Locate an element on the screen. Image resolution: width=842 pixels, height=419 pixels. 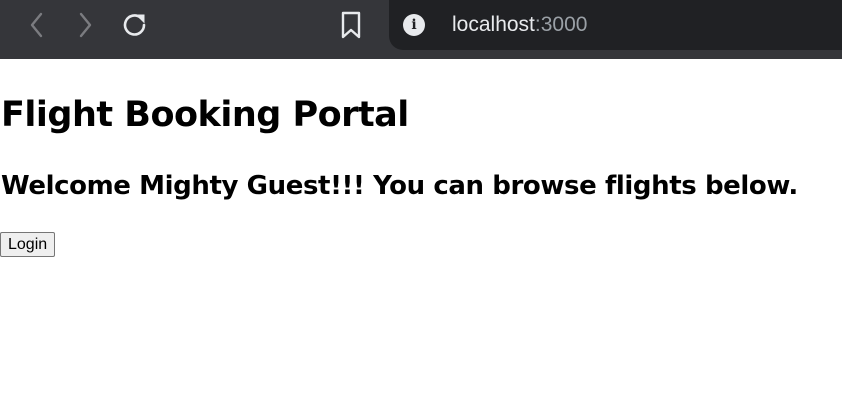
bookmark-button is located at coordinates (351, 25).